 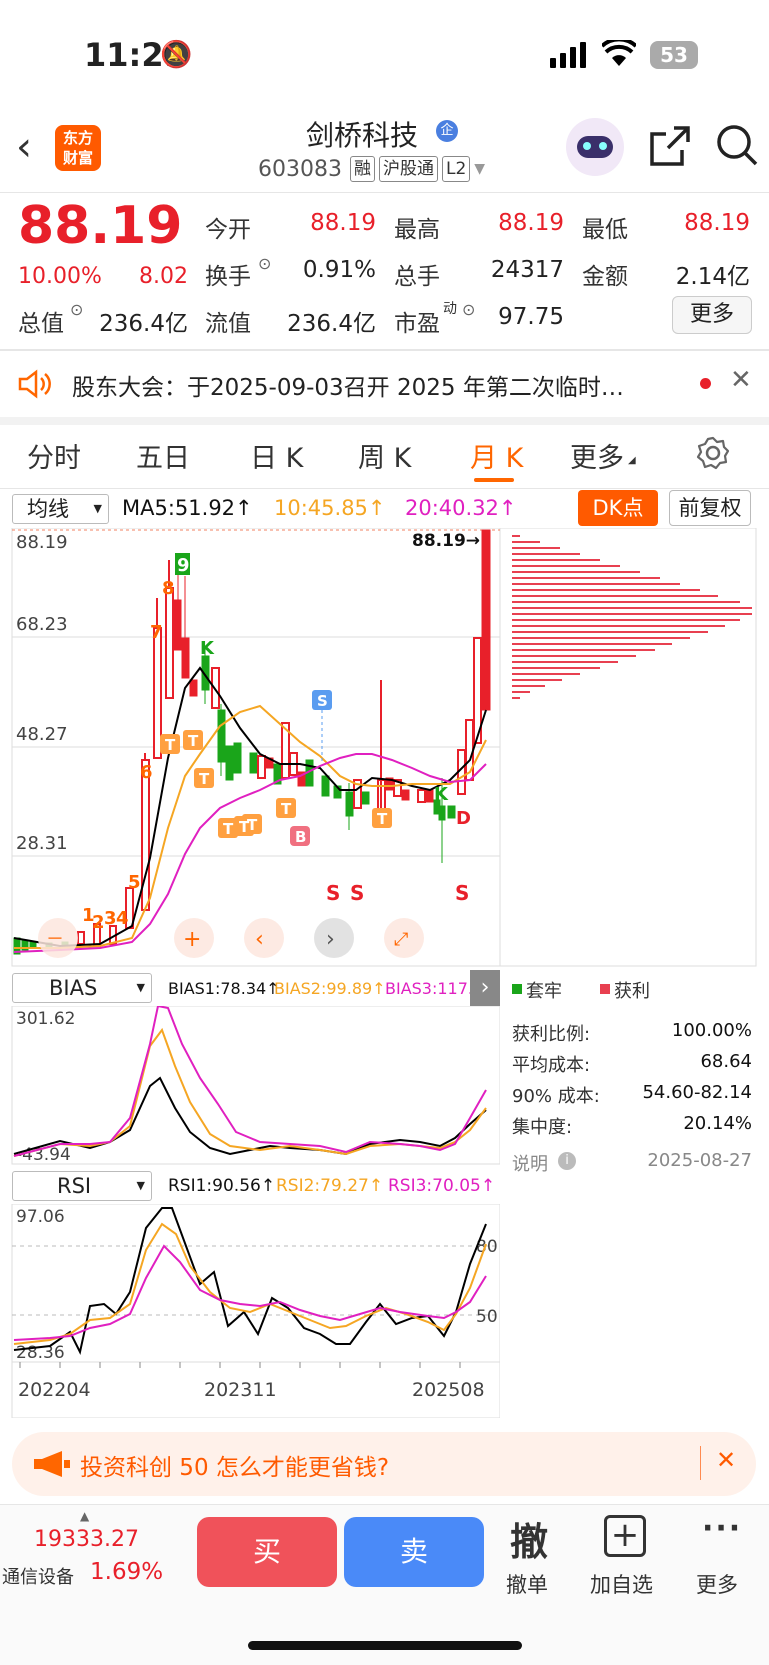 What do you see at coordinates (551, 1034) in the screenshot?
I see `chip-key-1: 获利比例:` at bounding box center [551, 1034].